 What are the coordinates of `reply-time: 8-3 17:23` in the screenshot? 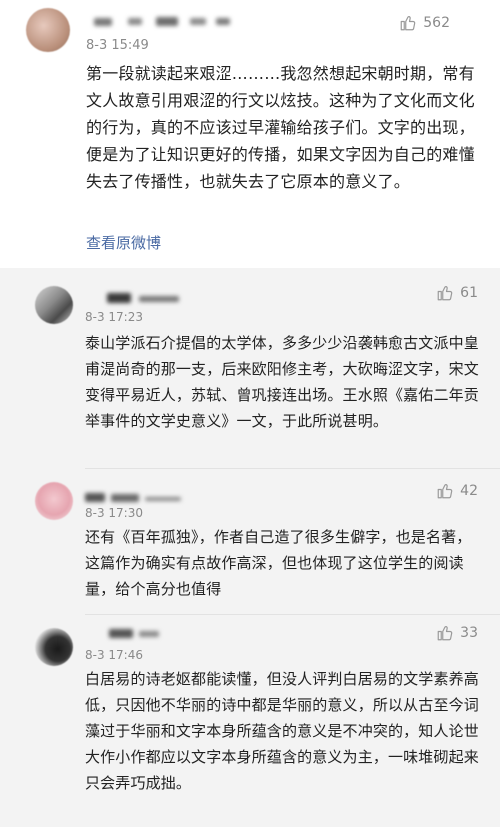 It's located at (114, 317).